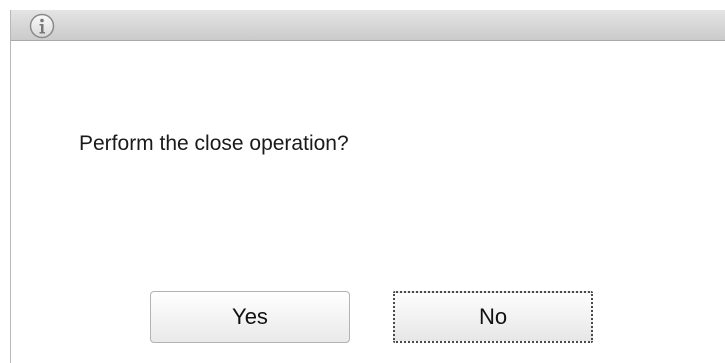 The image size is (725, 363). What do you see at coordinates (42, 26) in the screenshot?
I see `info-icon` at bounding box center [42, 26].